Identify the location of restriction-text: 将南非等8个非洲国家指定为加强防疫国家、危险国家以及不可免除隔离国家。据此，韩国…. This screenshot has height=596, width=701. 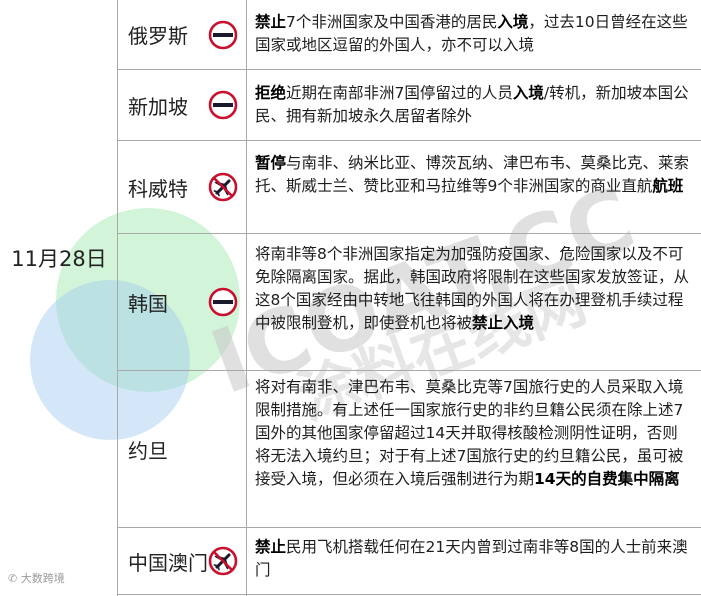
(472, 288).